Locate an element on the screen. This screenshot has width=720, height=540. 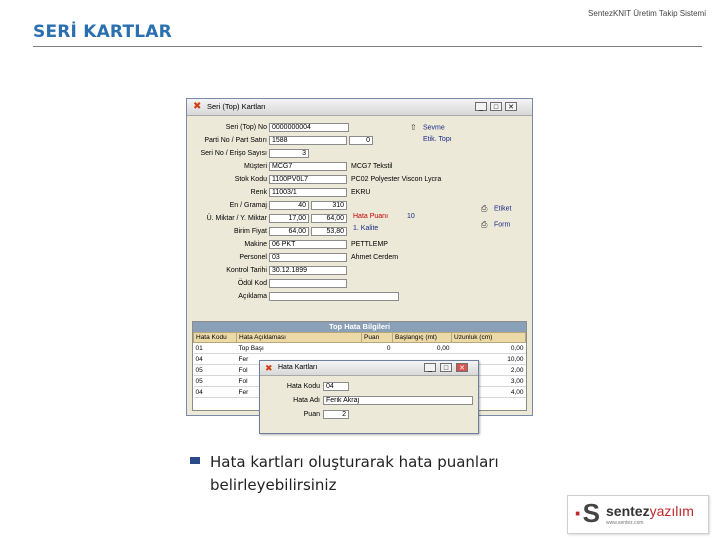
sevme-button: ⇧ Sevme is located at coordinates (427, 127).